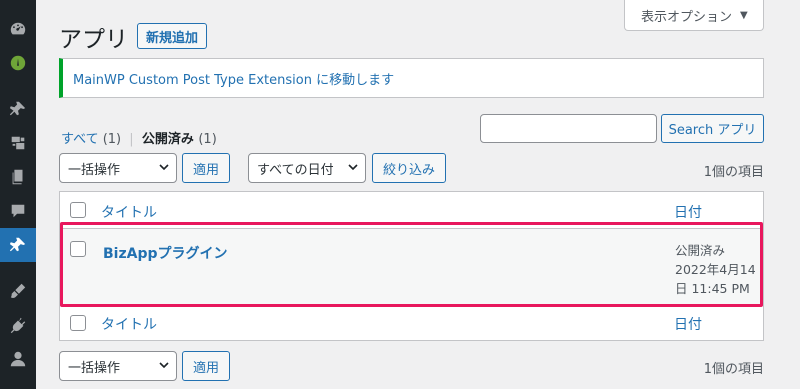 The width and height of the screenshot is (800, 389). I want to click on notice-link: MainWP Custom Post Type Extension に移動します, so click(233, 78).